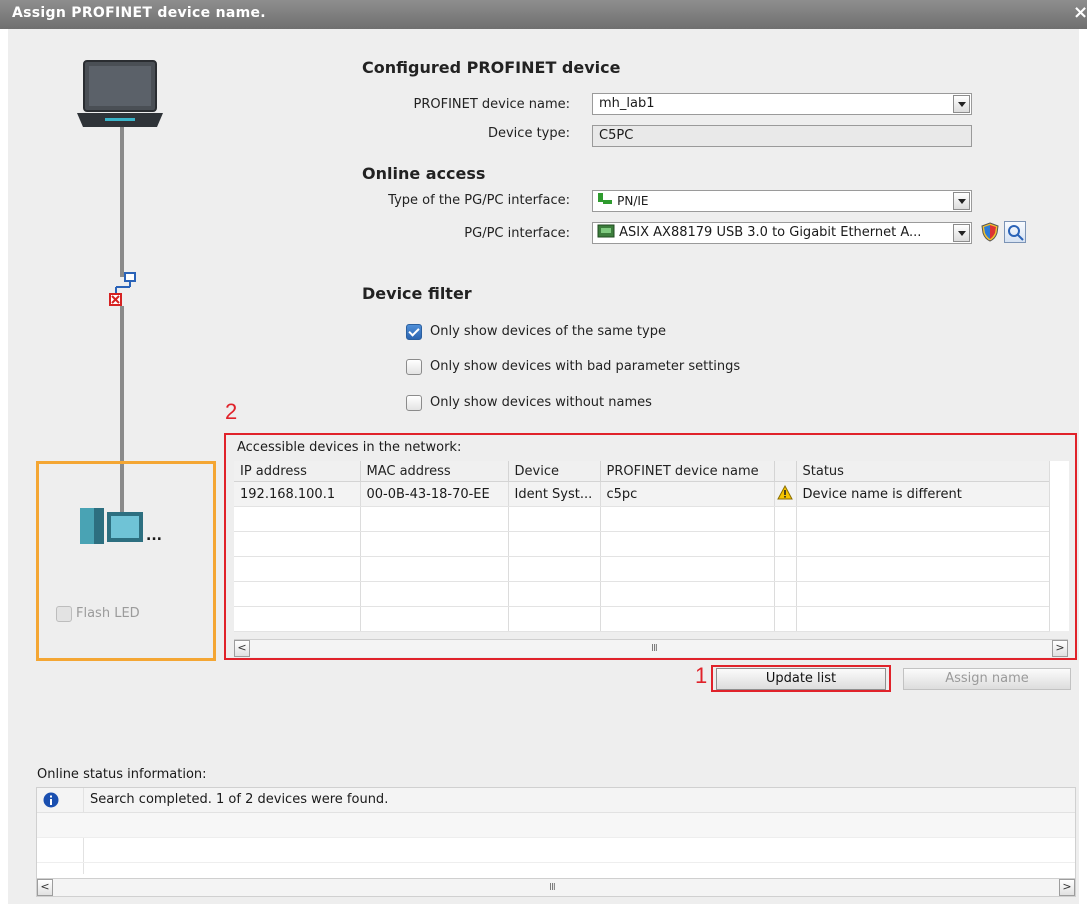  I want to click on filter-same-type-label: Only show devices of the same type, so click(548, 331).